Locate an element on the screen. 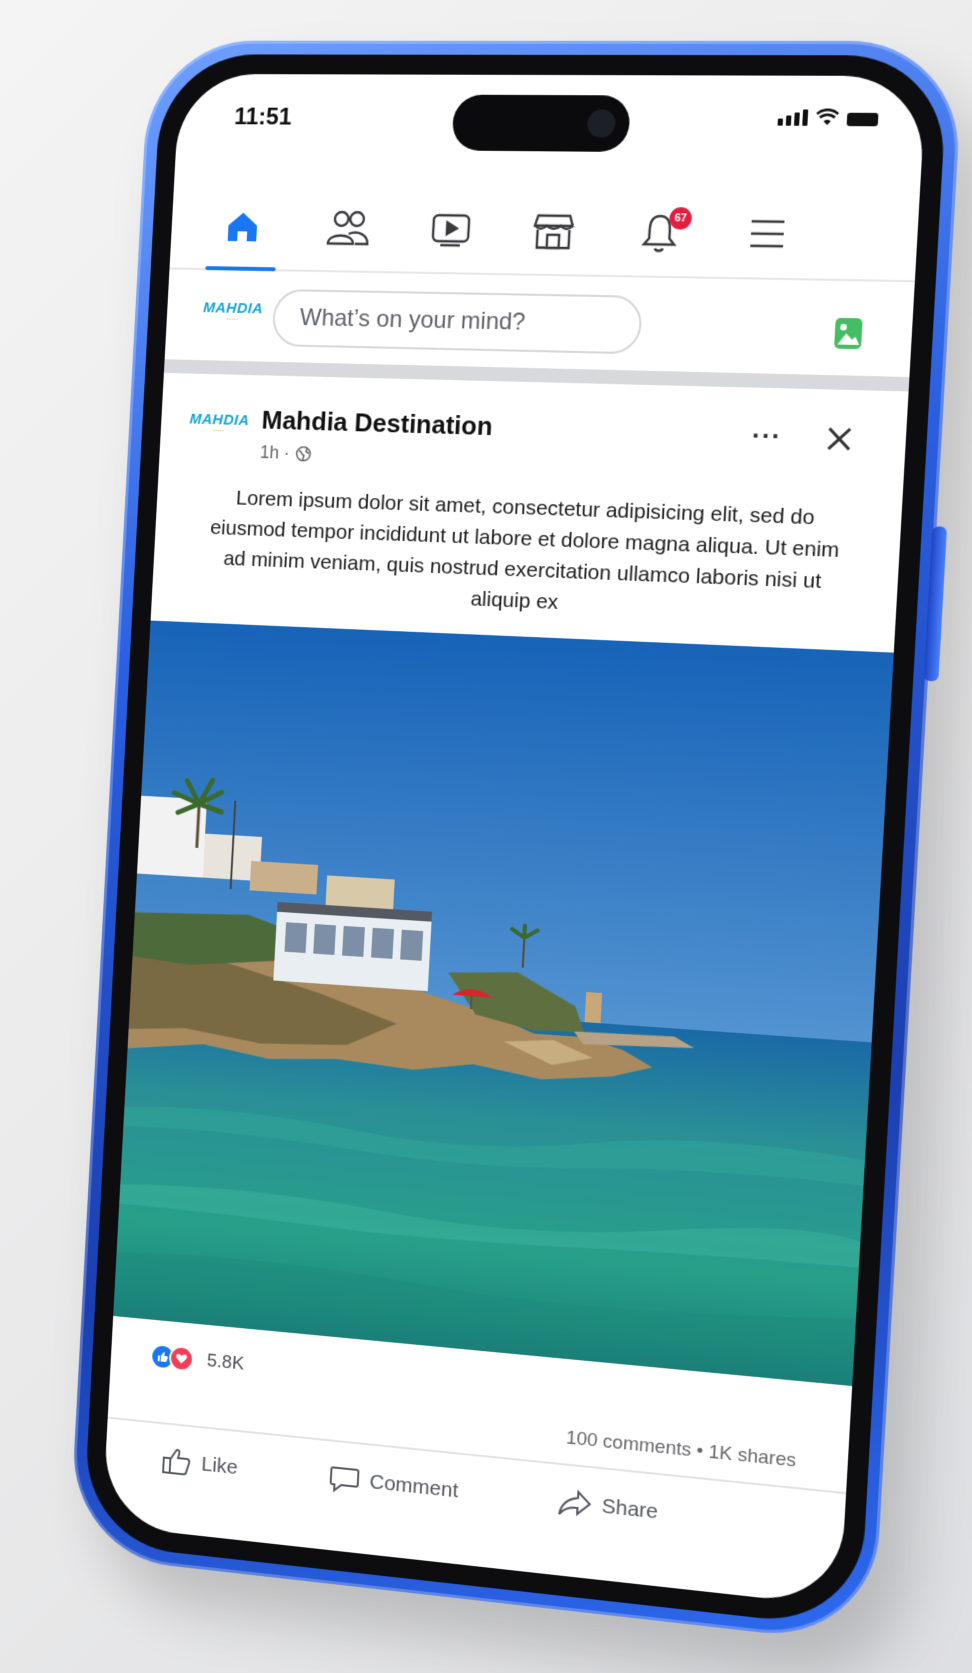 The width and height of the screenshot is (972, 1673). comments-shares-count: 100 comments • 1K shares is located at coordinates (680, 1449).